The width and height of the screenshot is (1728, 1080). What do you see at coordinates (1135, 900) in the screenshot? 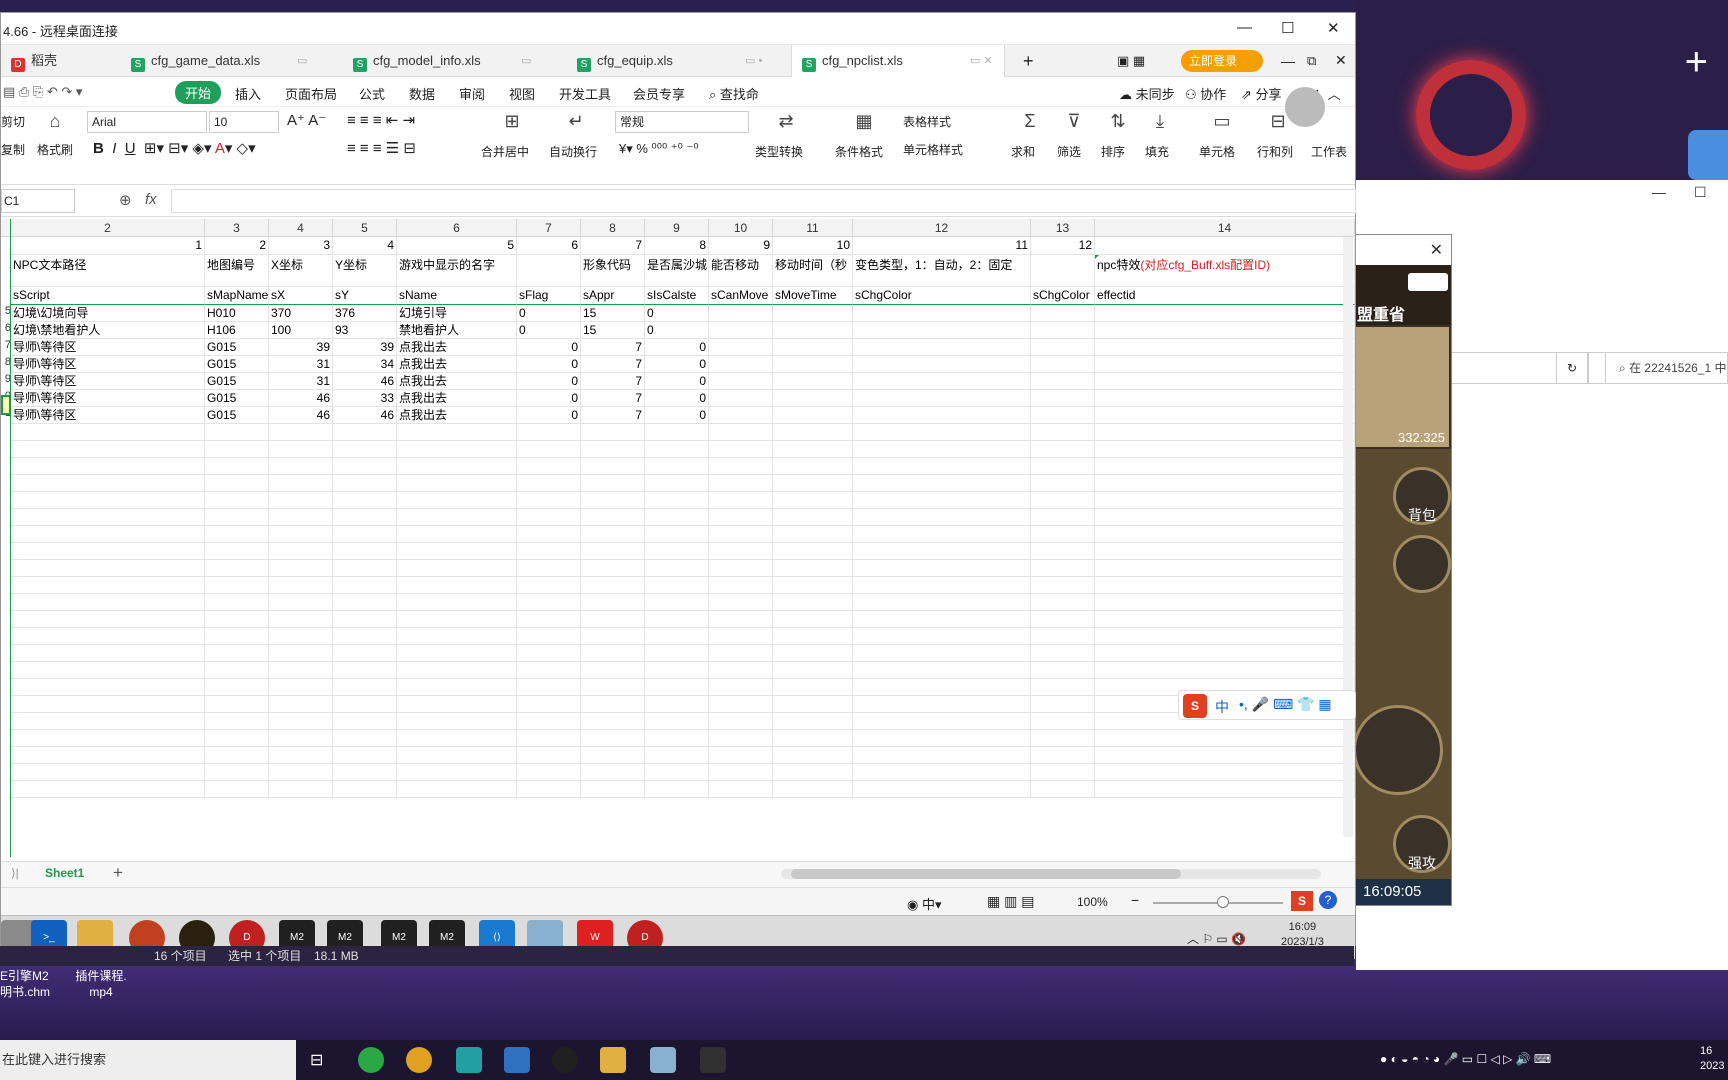
I see `zoom-out-button: −` at bounding box center [1135, 900].